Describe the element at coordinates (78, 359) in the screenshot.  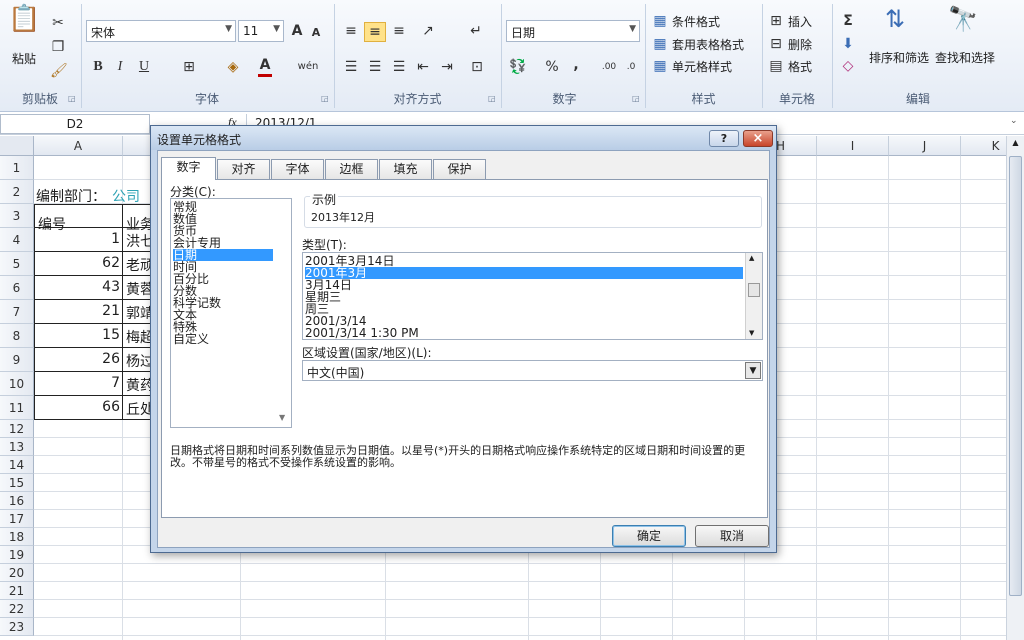
I see `cell-id: 26` at that location.